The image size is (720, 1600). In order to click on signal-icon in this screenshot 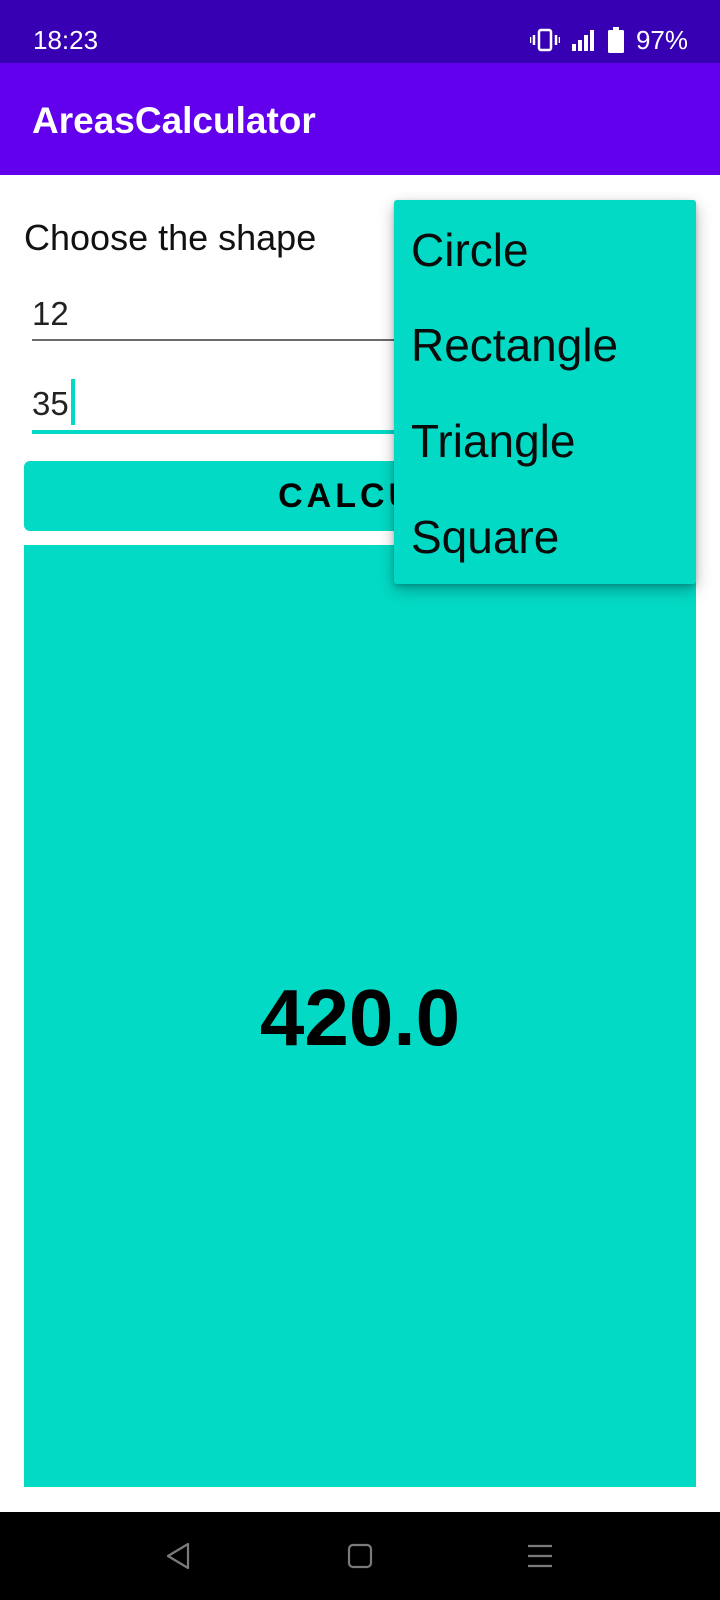, I will do `click(583, 40)`.